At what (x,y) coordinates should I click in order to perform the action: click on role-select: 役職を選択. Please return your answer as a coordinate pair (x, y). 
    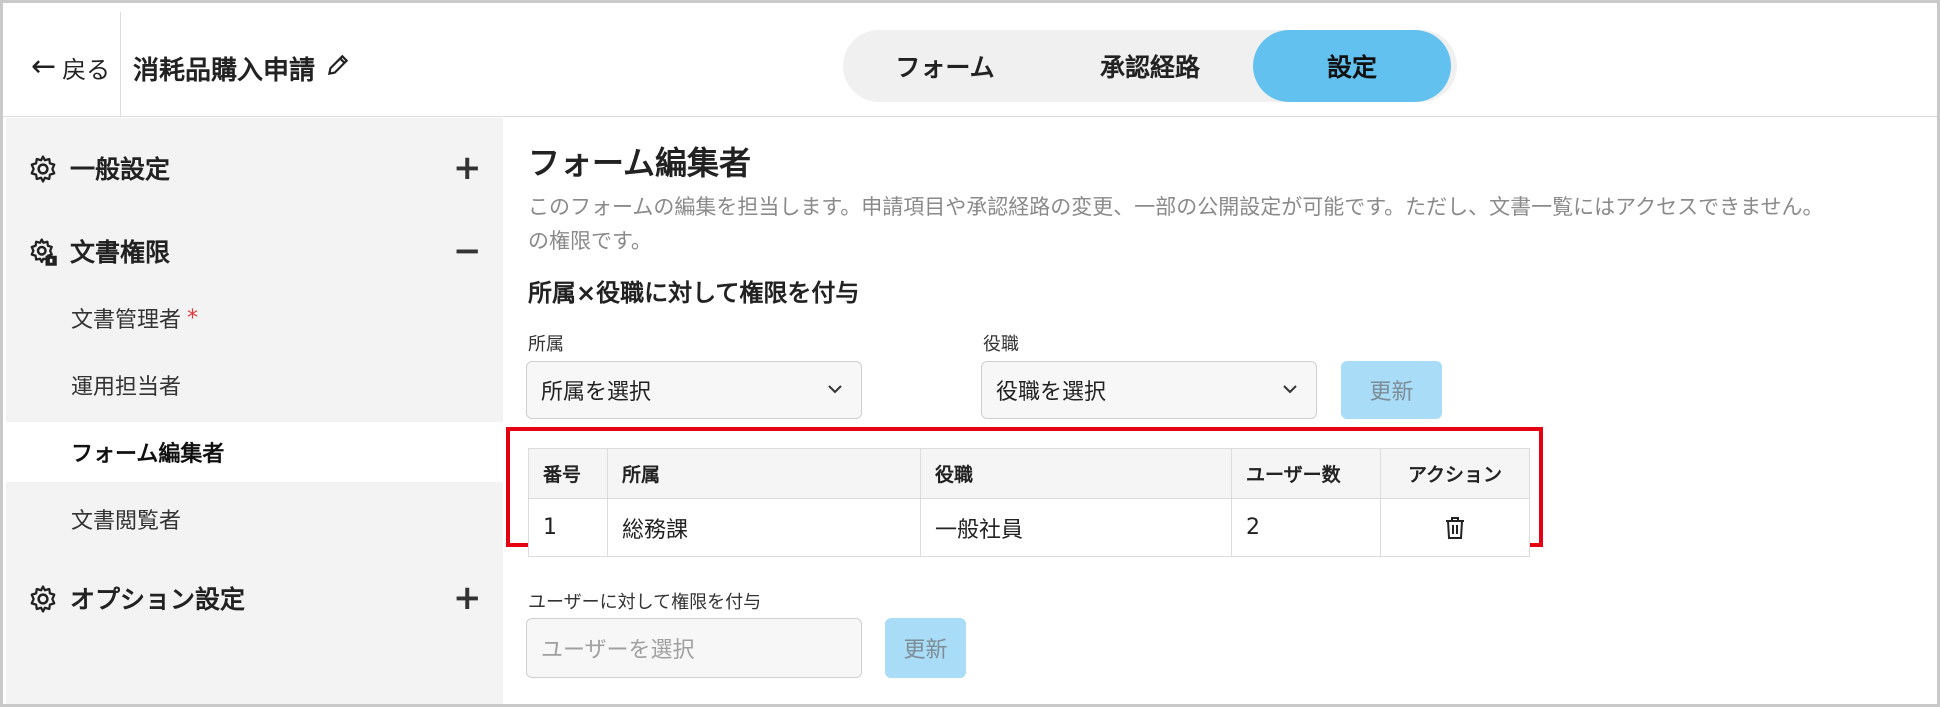
    Looking at the image, I should click on (1149, 390).